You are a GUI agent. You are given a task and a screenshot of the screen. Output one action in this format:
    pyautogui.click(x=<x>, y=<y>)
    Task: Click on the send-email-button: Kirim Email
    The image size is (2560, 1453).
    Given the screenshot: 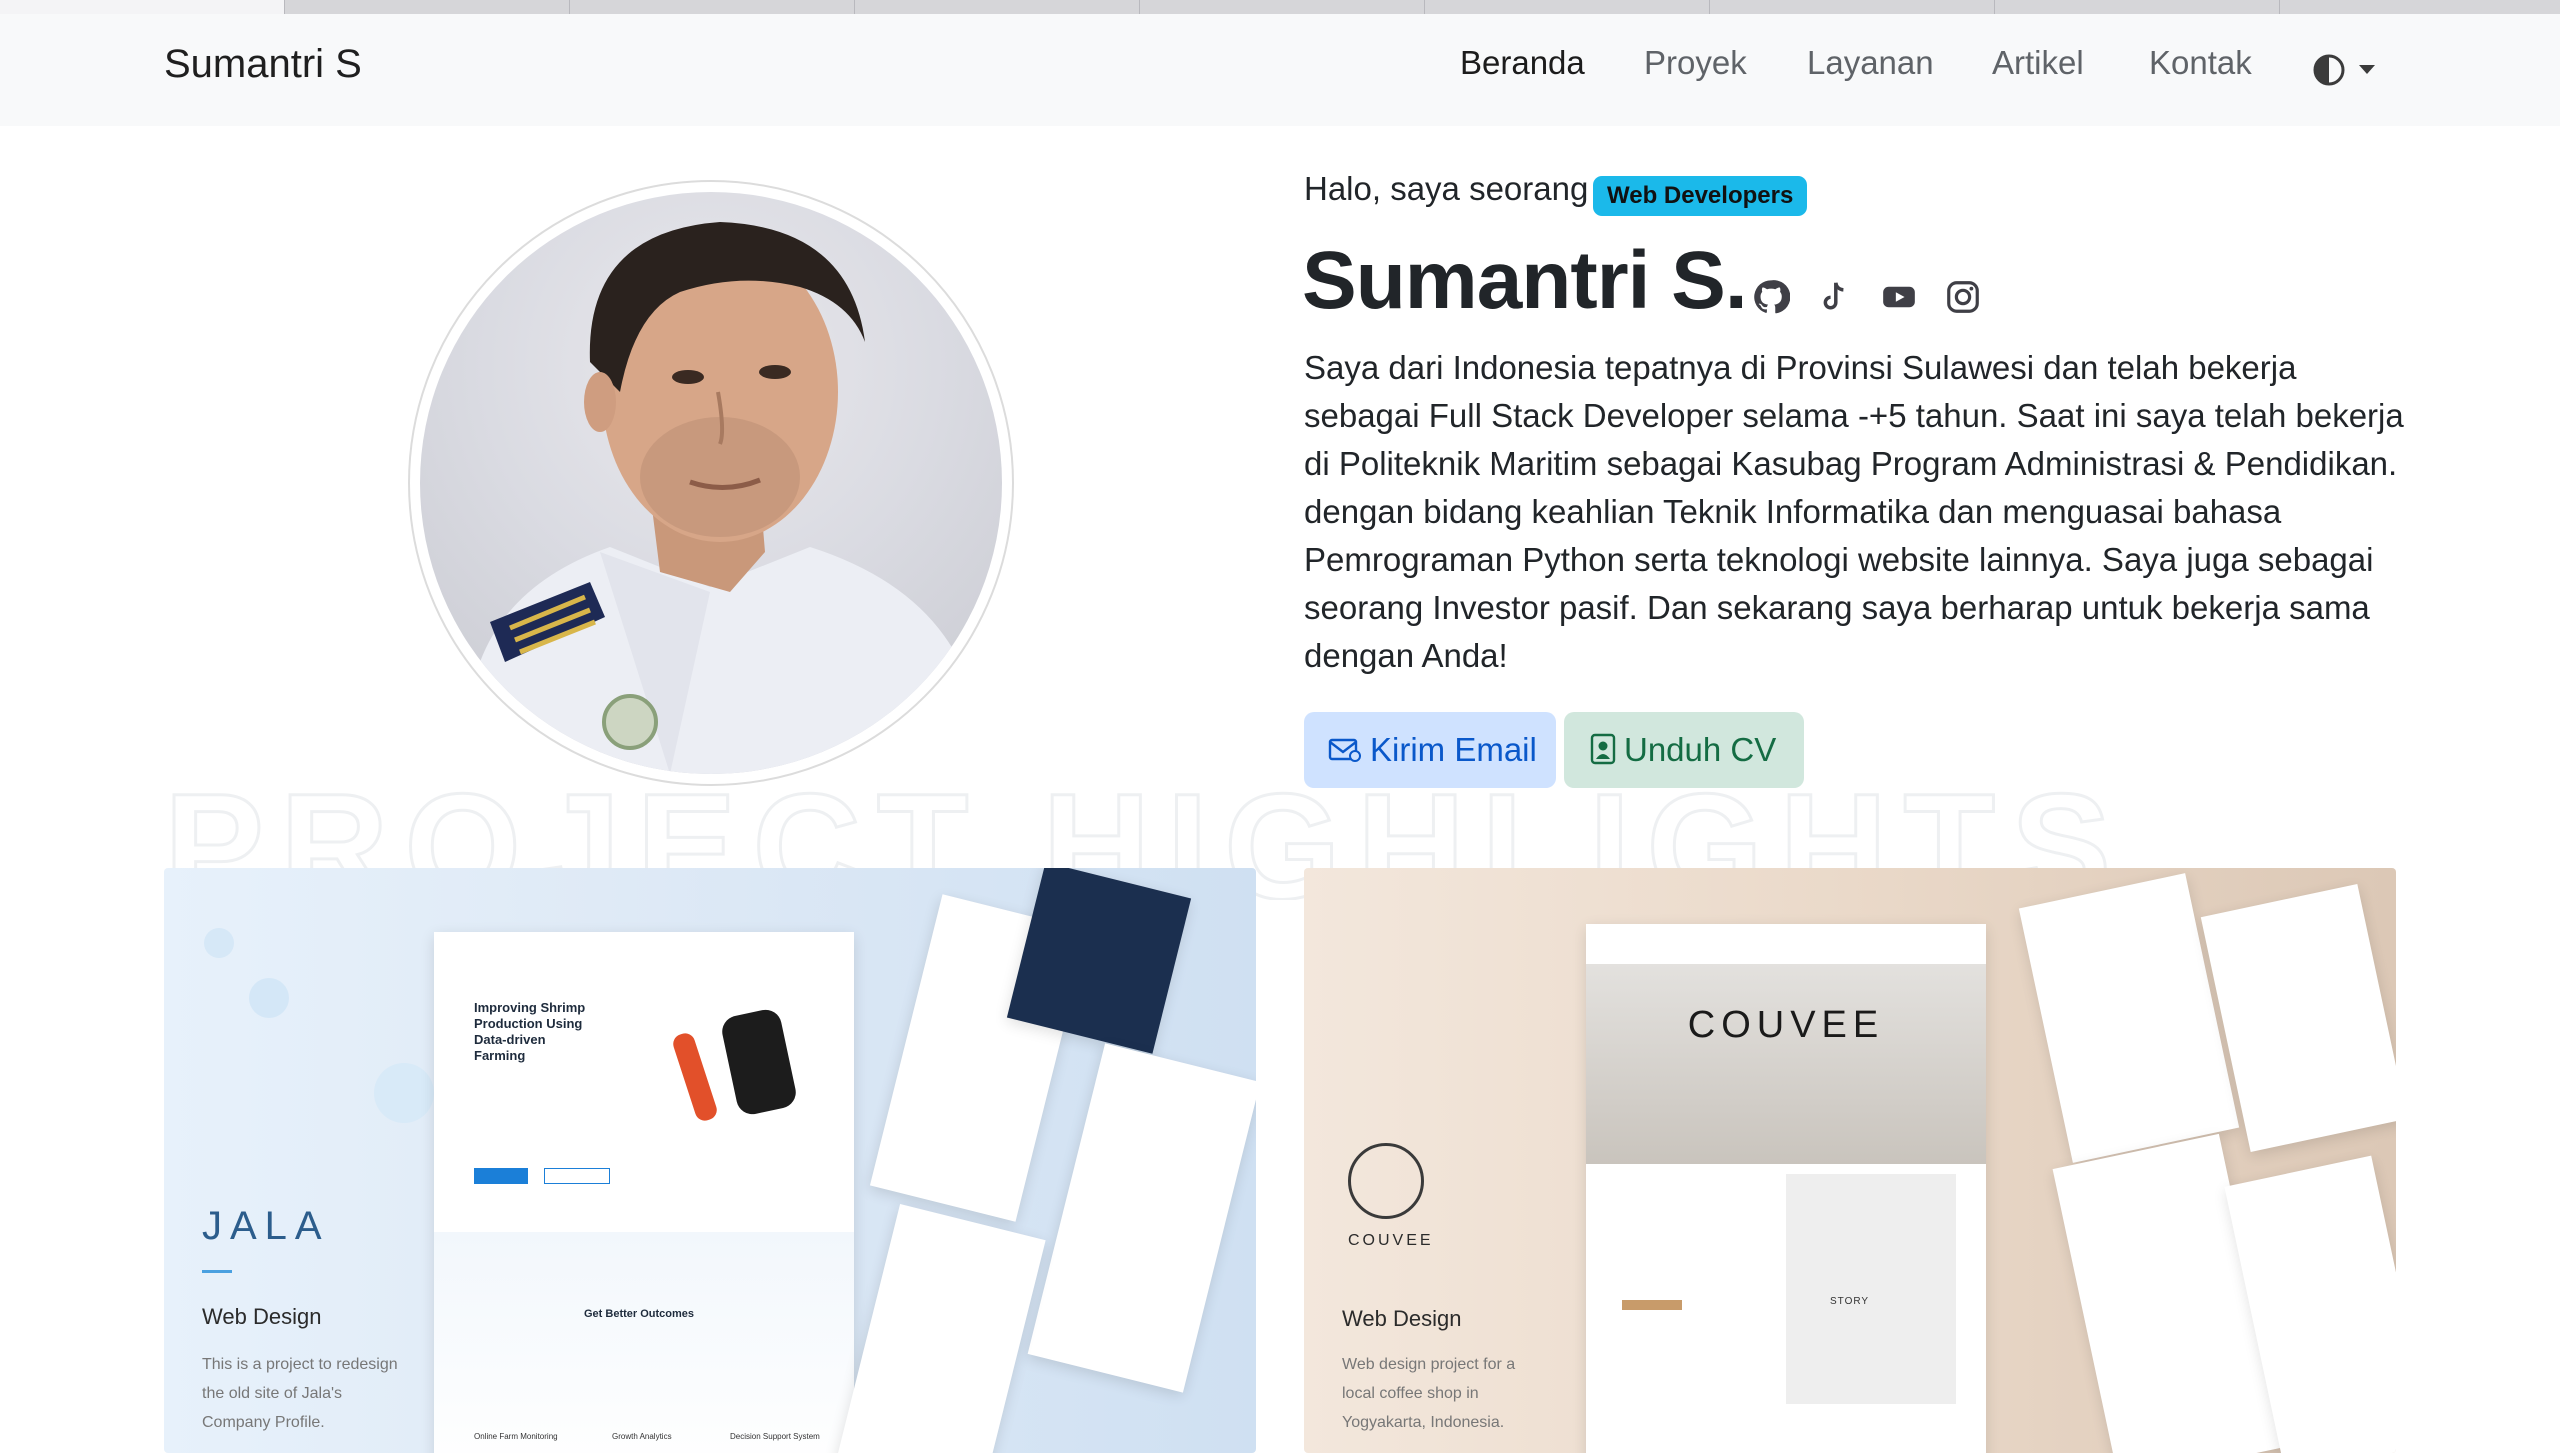 What is the action you would take?
    pyautogui.click(x=1430, y=750)
    